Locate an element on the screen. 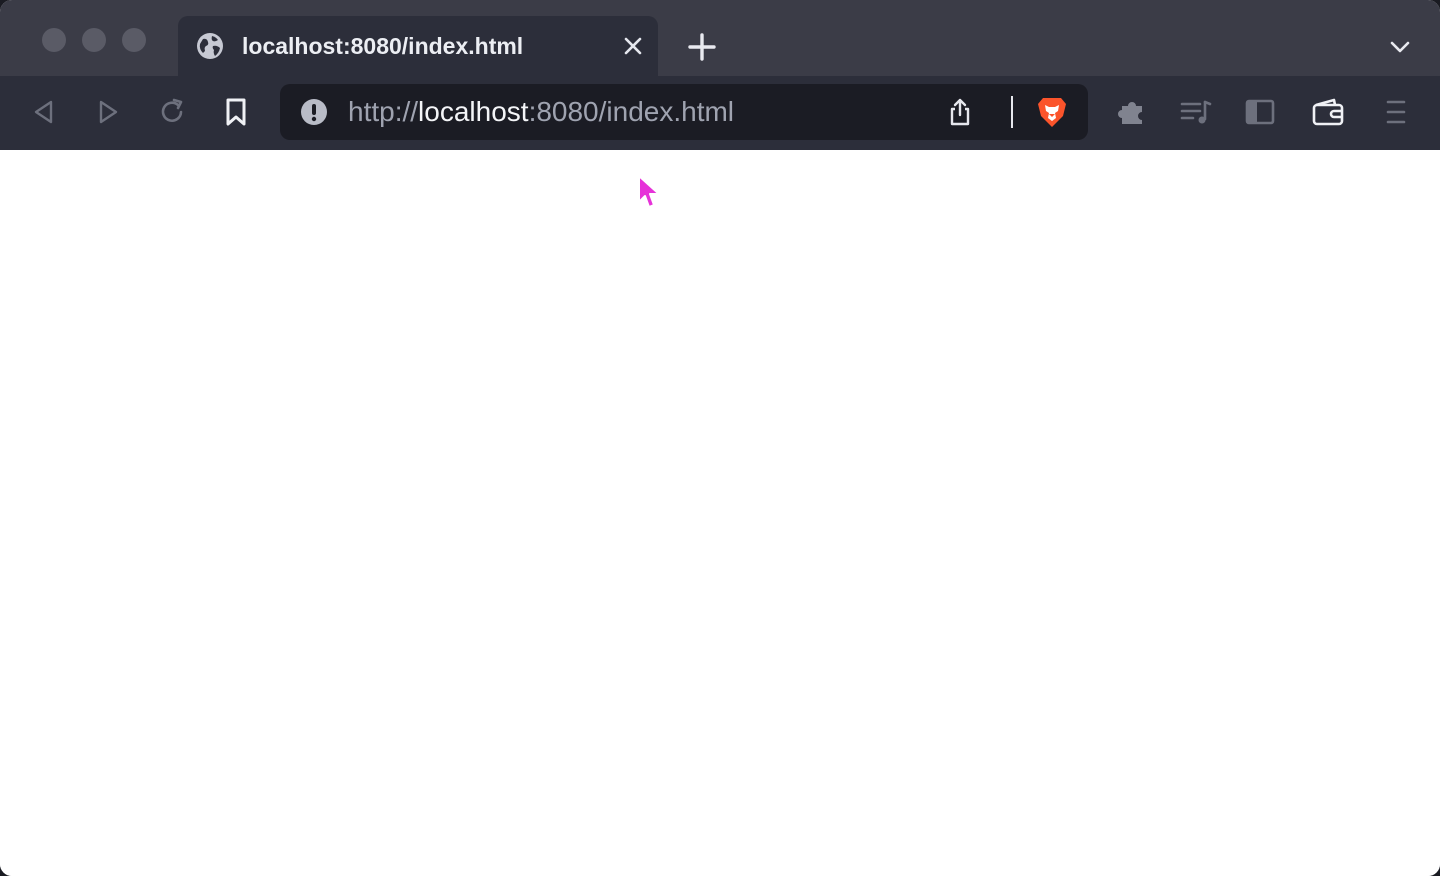  back-icon is located at coordinates (43, 112).